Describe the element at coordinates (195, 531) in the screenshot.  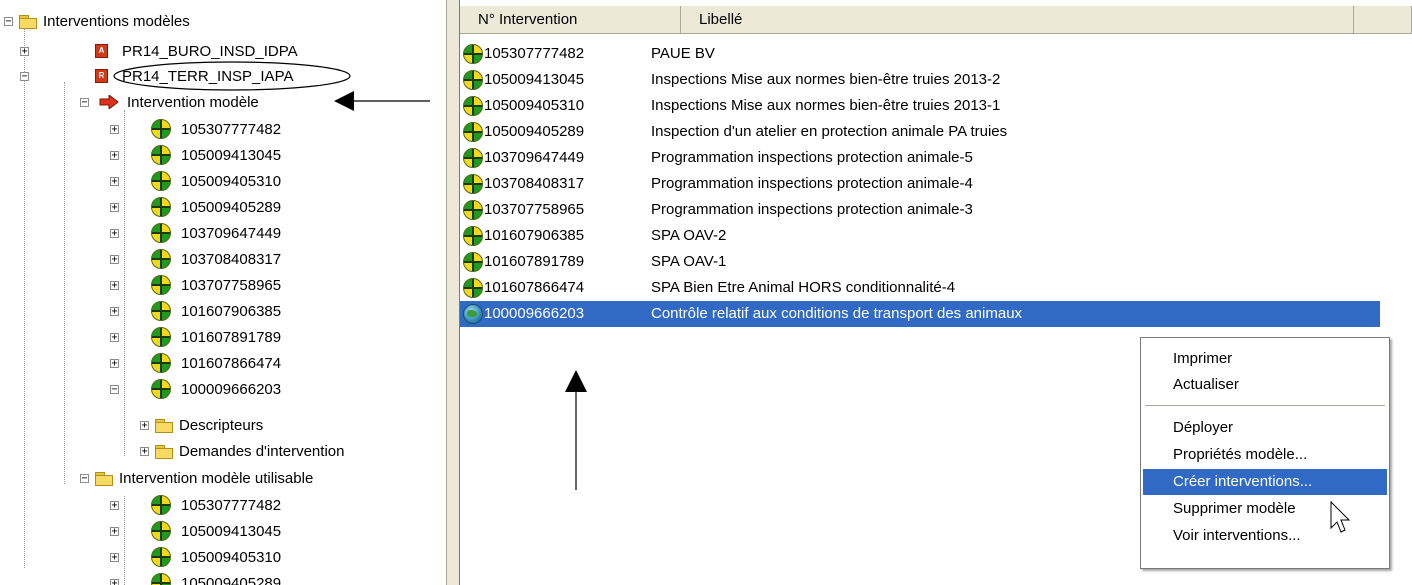
I see `tree-node-intervention-utilisable-item: +105009413045` at that location.